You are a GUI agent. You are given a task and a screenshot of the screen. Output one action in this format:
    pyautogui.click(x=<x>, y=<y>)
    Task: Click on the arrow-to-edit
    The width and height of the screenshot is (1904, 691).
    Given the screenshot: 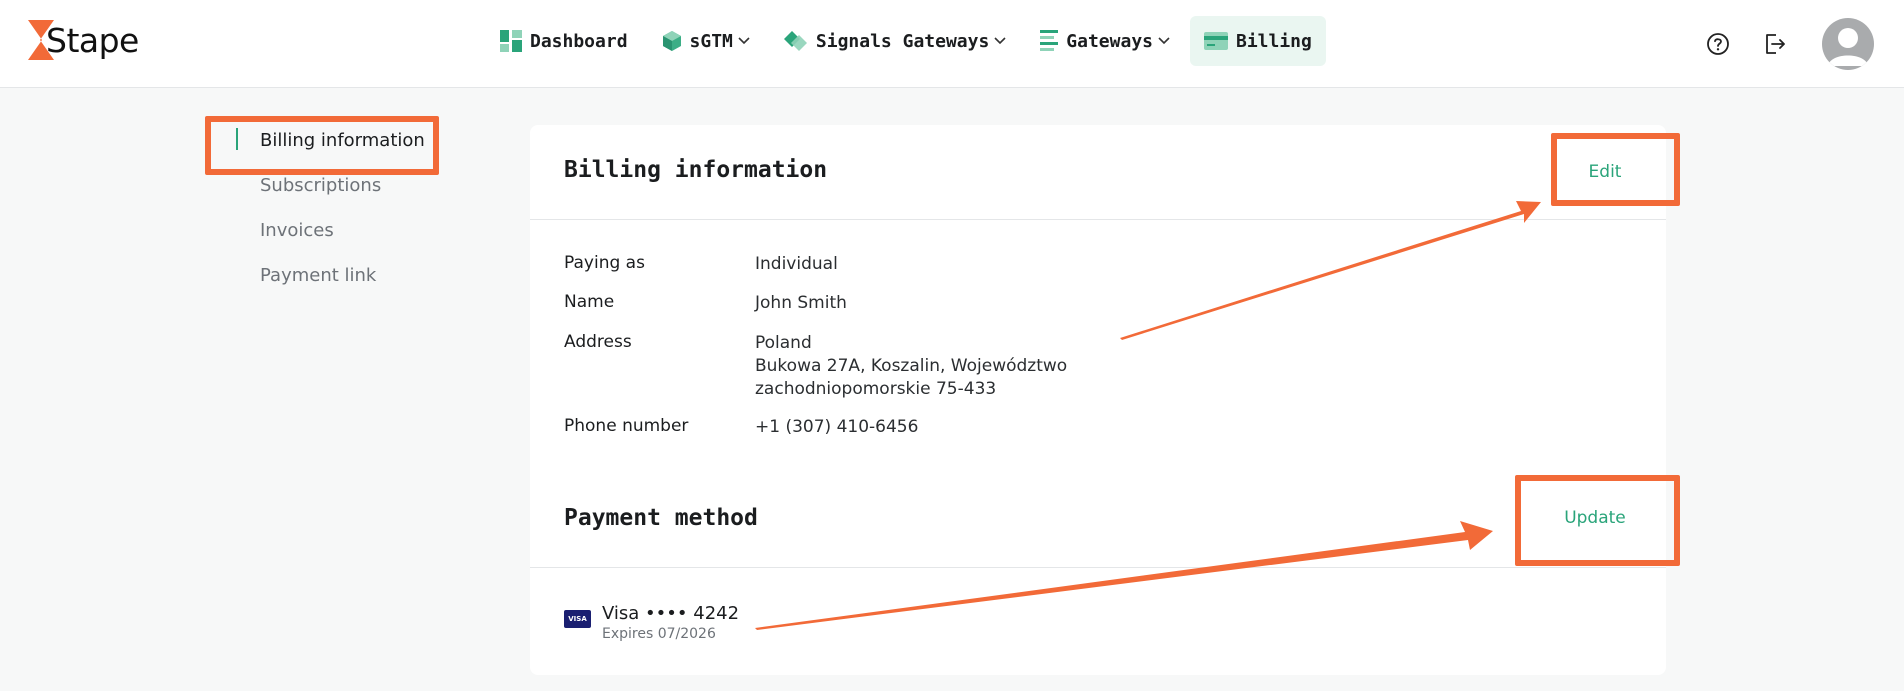 What is the action you would take?
    pyautogui.click(x=1330, y=270)
    